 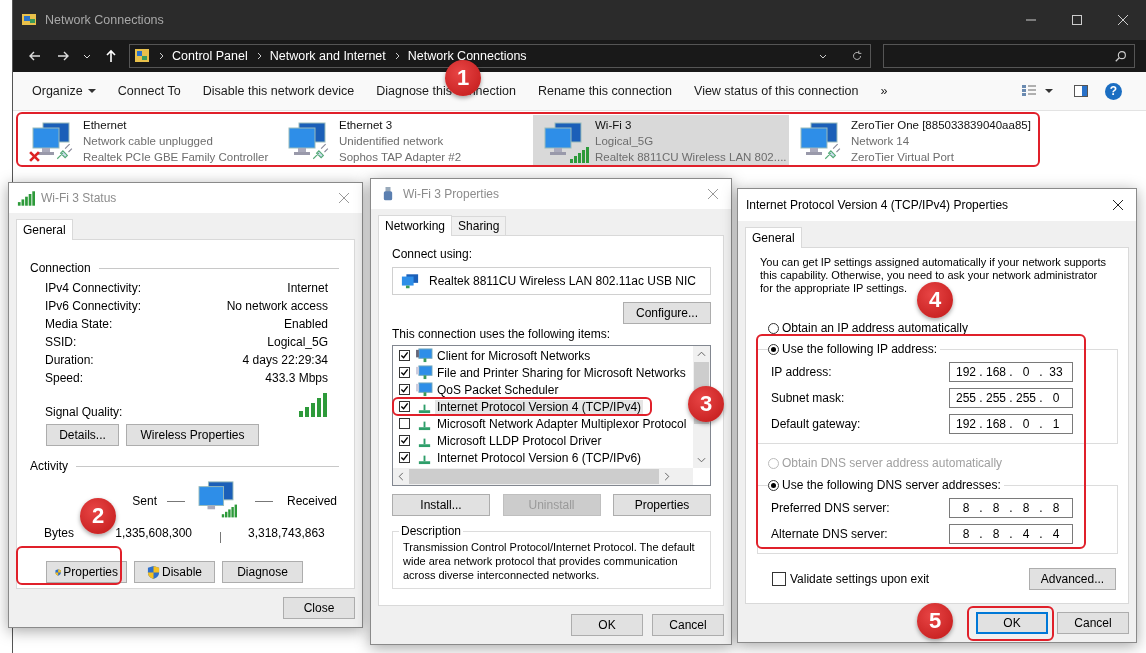 I want to click on breadcrumb: Network Connections, so click(x=467, y=56).